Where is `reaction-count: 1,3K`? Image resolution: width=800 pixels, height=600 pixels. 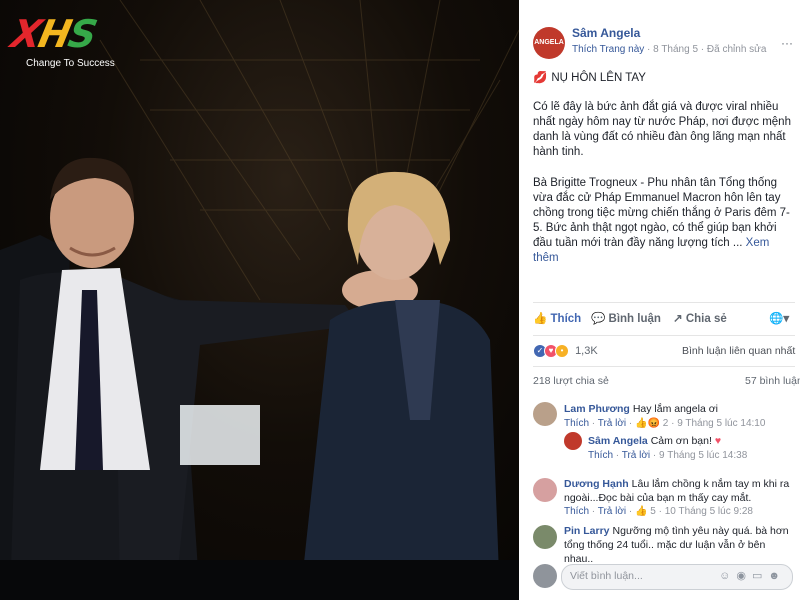
reaction-count: 1,3K is located at coordinates (586, 350).